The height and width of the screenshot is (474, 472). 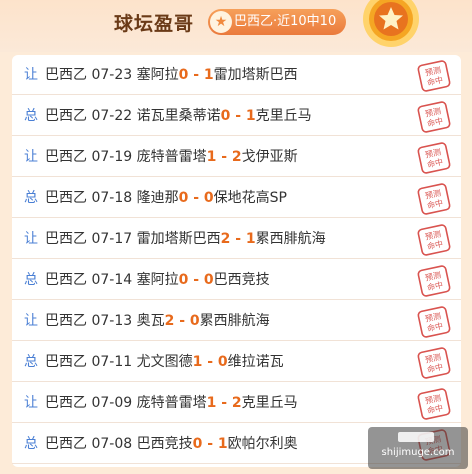 What do you see at coordinates (285, 21) in the screenshot?
I see `record-badge-label: 巴西乙·近10中10` at bounding box center [285, 21].